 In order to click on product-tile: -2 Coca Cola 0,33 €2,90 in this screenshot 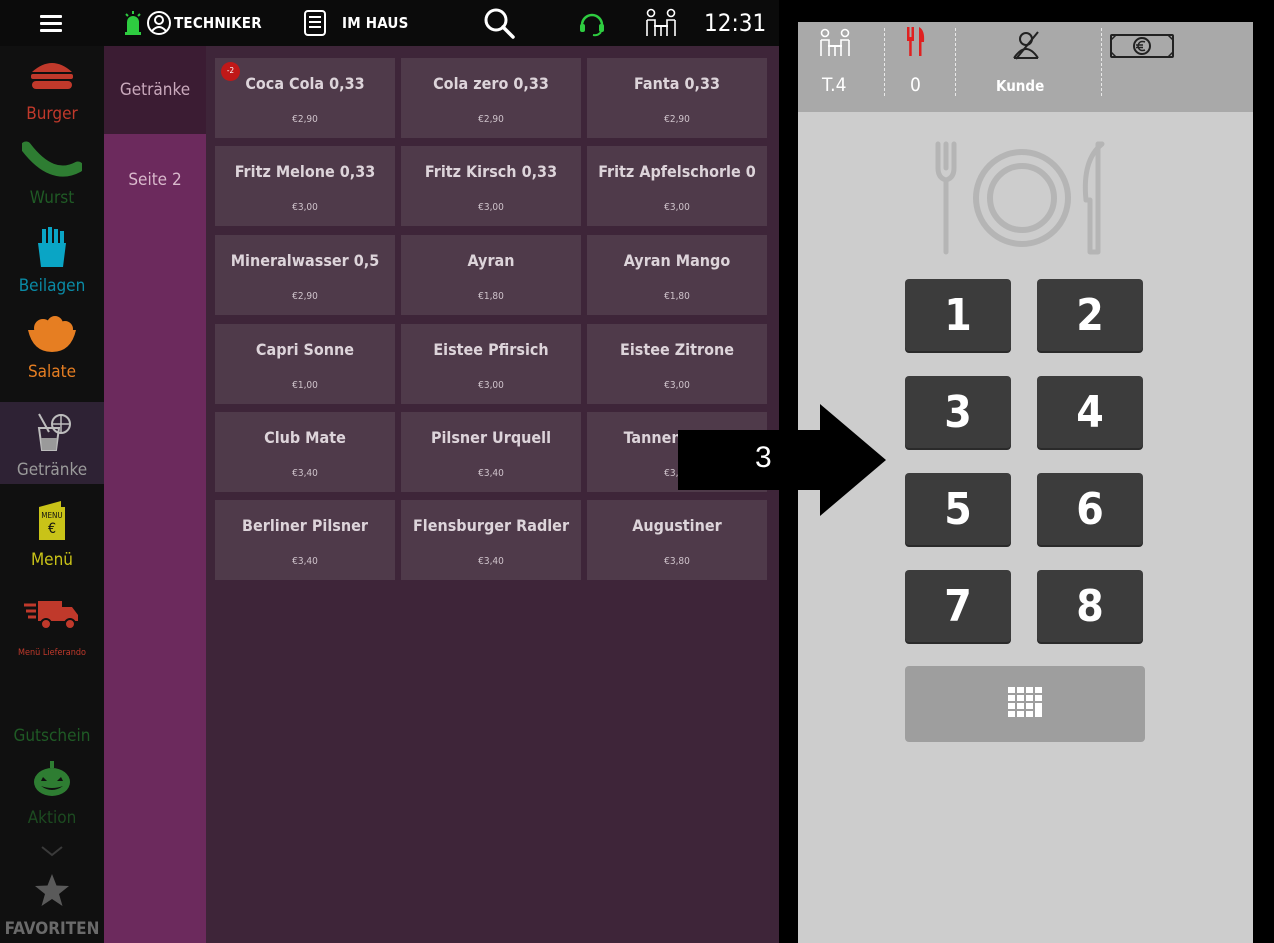, I will do `click(305, 98)`.